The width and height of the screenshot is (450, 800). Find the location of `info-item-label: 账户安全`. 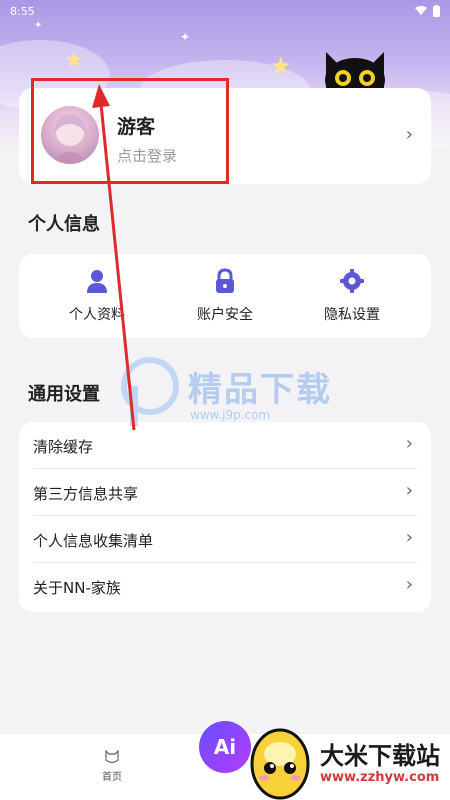

info-item-label: 账户安全 is located at coordinates (225, 315).